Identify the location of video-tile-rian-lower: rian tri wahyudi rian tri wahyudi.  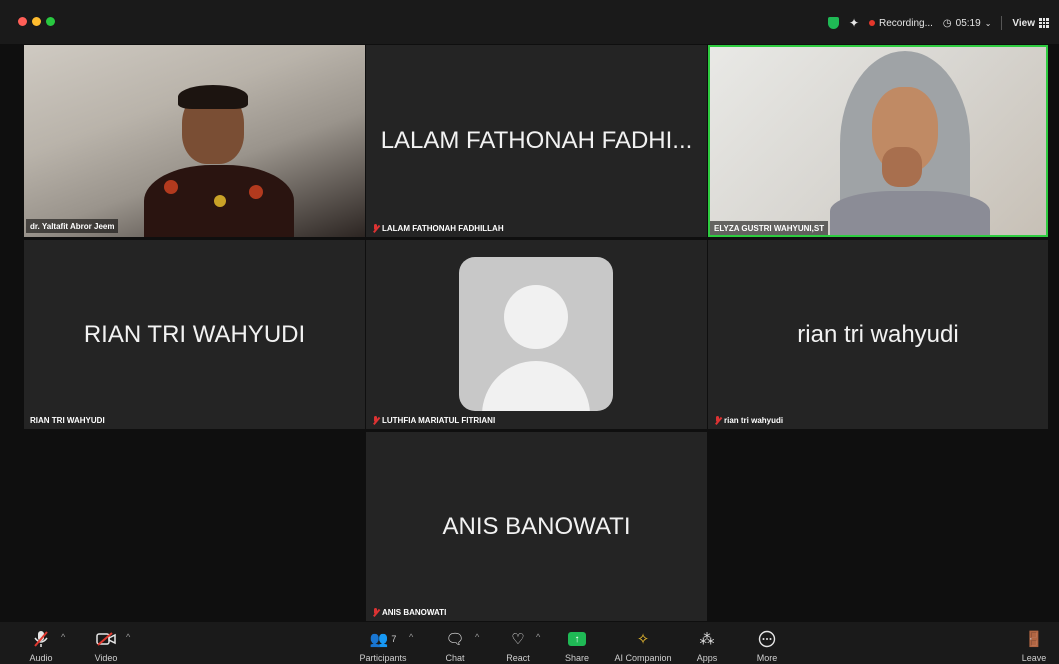
(878, 334).